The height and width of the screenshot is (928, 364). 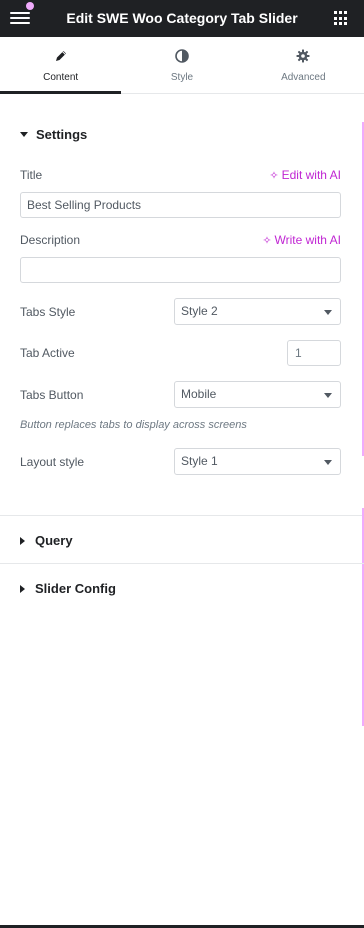 I want to click on panel-tabs: Content Style Advanced, so click(x=182, y=65).